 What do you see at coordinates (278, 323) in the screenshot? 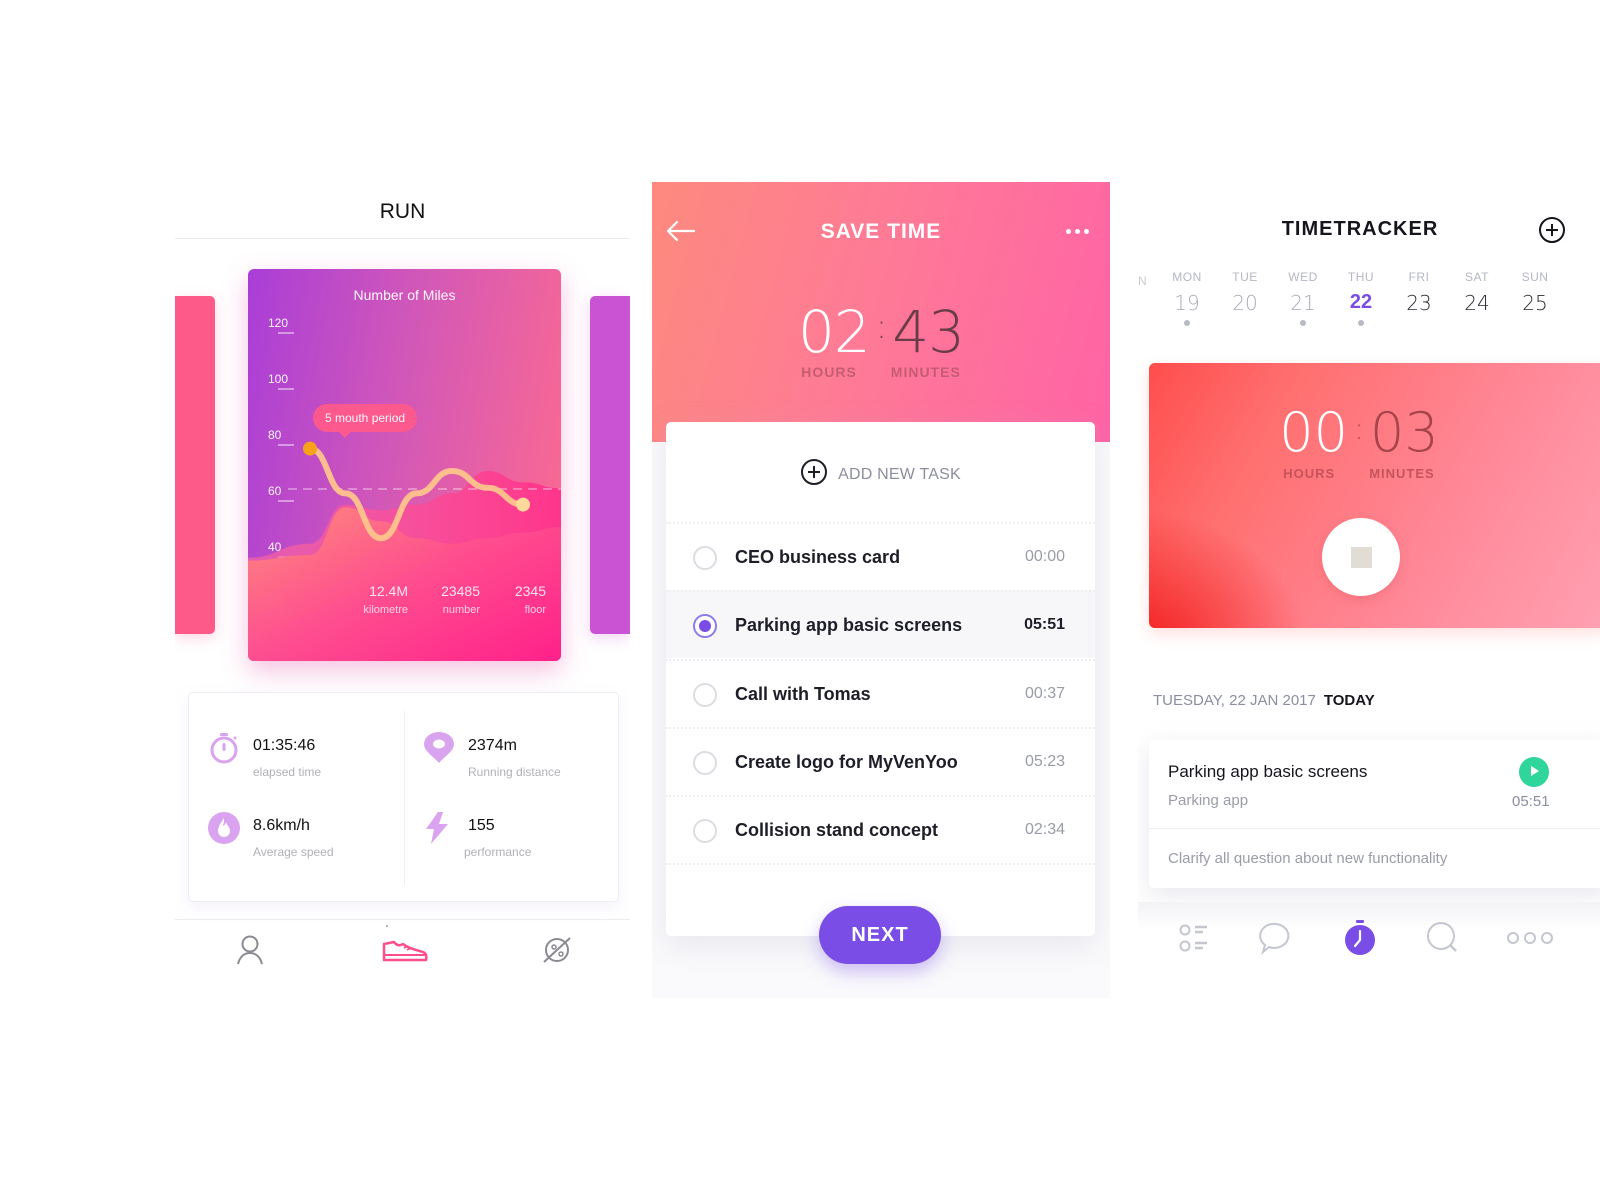
I see `y-tick-label: 120` at bounding box center [278, 323].